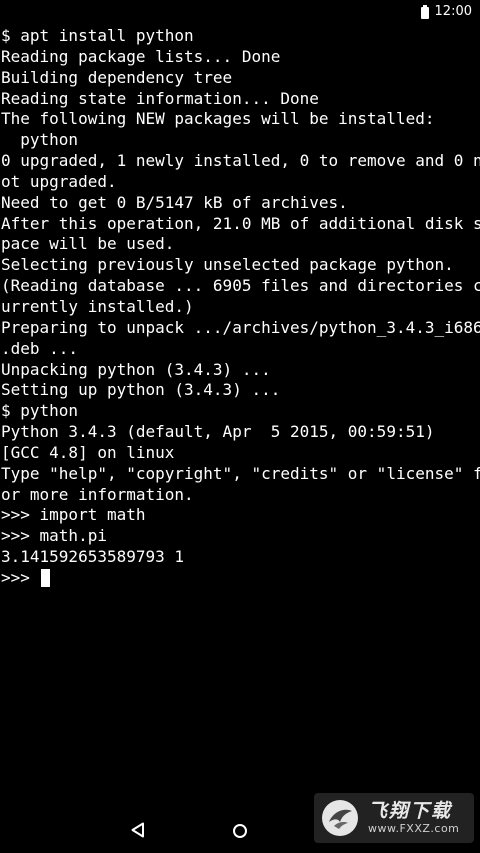 The width and height of the screenshot is (480, 853). I want to click on watermark-logo: 飞翔下载 www.FXXZ.com, so click(394, 818).